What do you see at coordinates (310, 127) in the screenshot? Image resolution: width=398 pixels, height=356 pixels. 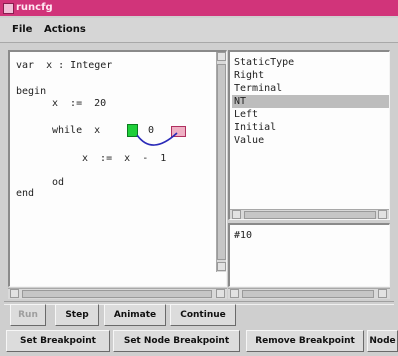 I see `list-item-initial: Initial` at bounding box center [310, 127].